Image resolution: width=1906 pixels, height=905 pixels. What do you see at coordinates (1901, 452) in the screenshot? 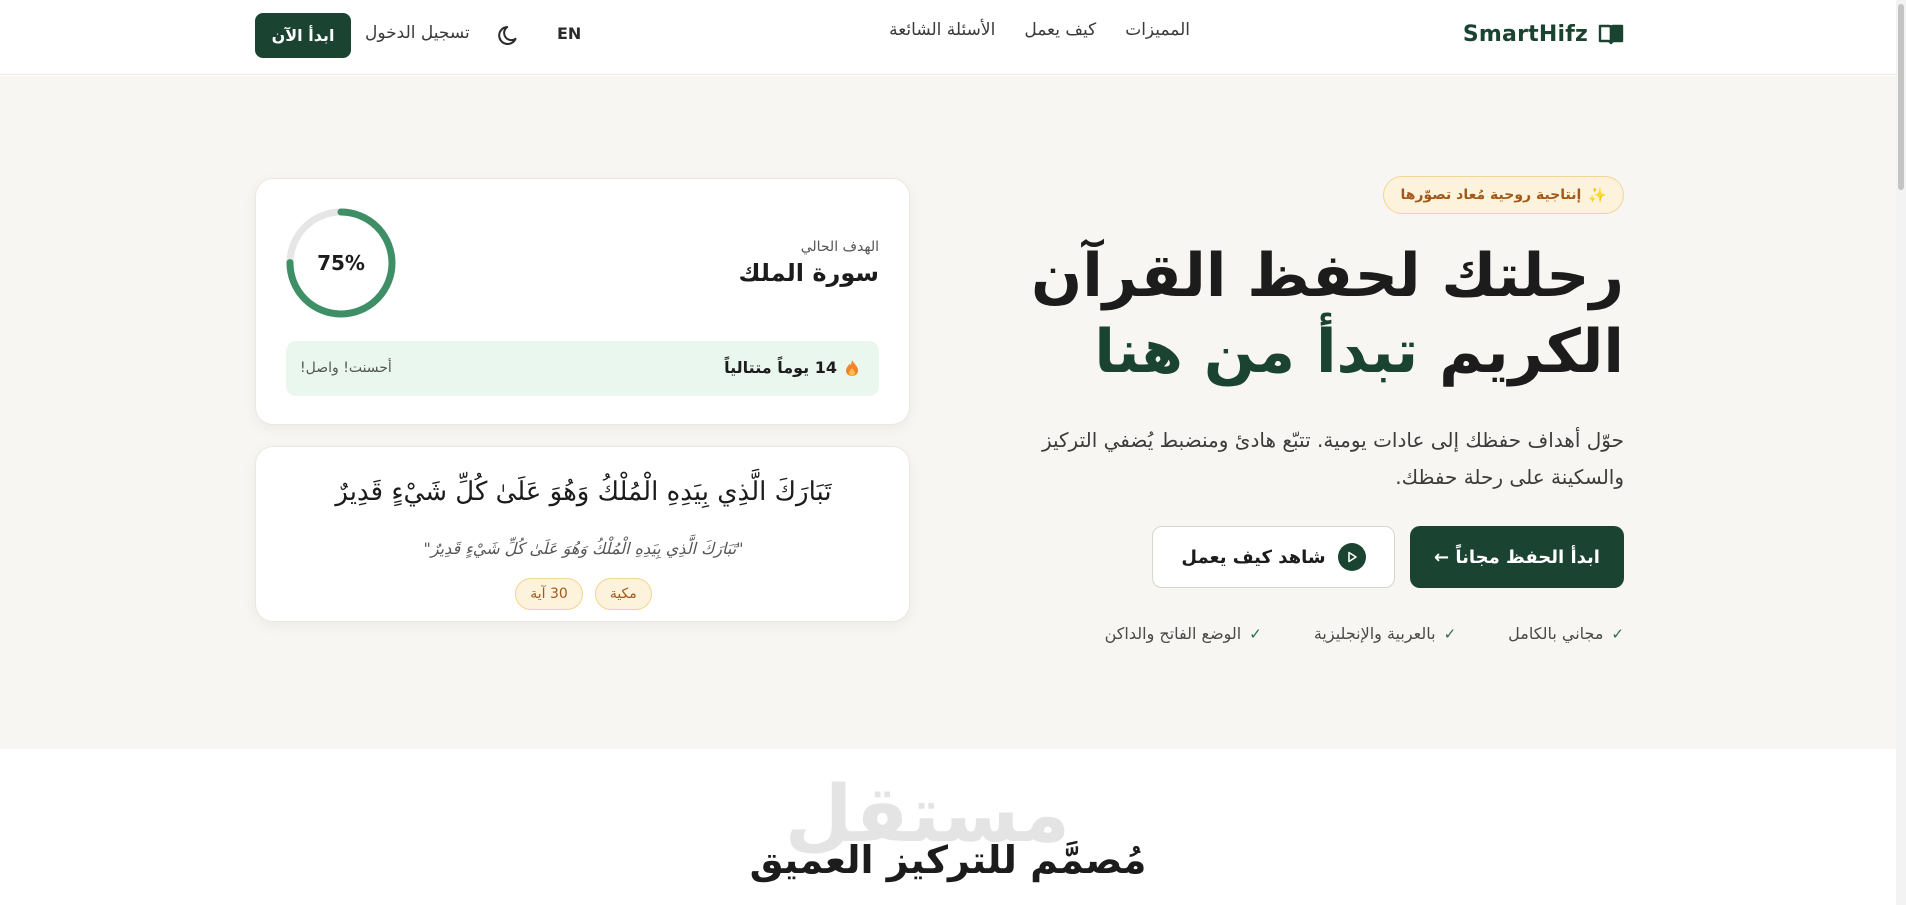
I see `scrollbar-track` at bounding box center [1901, 452].